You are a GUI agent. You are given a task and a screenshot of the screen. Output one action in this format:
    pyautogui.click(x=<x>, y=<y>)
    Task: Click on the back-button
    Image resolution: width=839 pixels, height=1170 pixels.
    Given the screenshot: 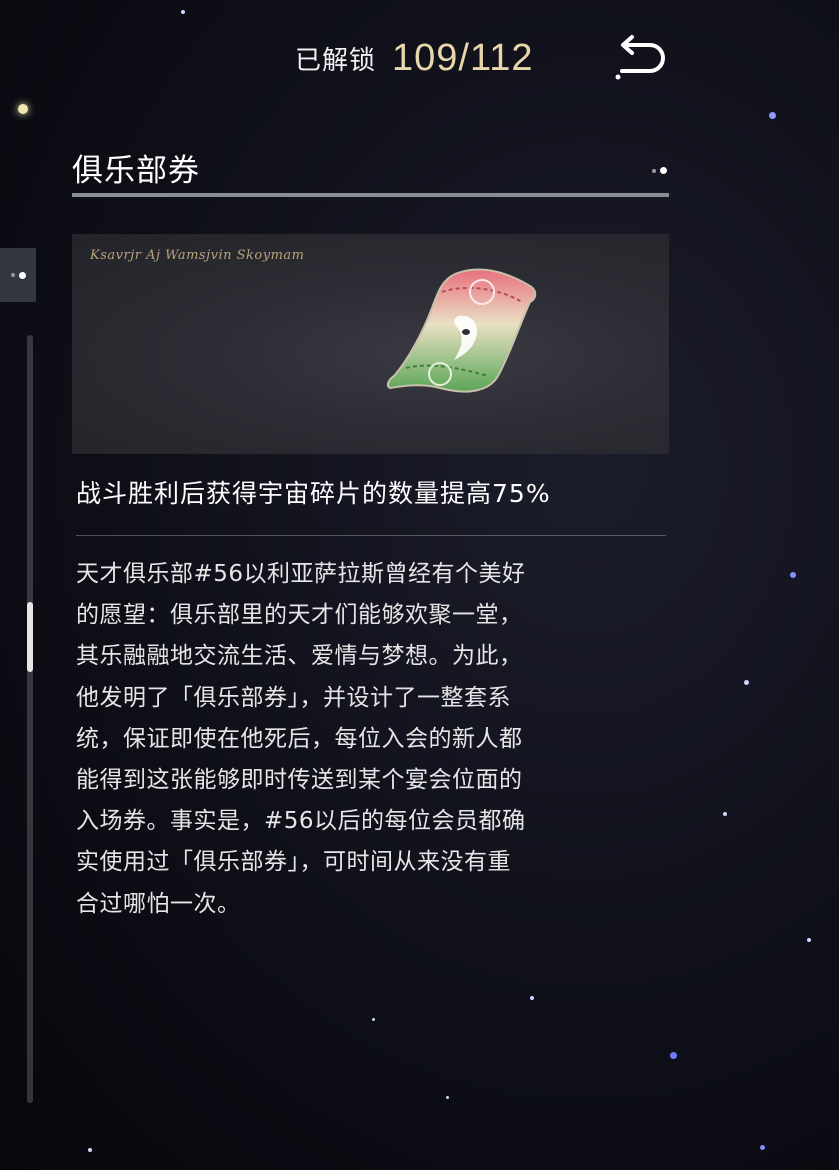 What is the action you would take?
    pyautogui.click(x=640, y=58)
    